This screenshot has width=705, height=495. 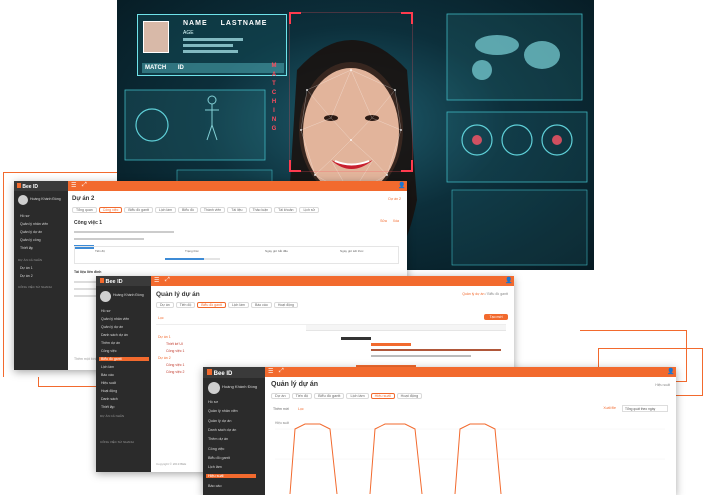 I want to click on tab-charts: Biểu đồ, so click(x=188, y=210).